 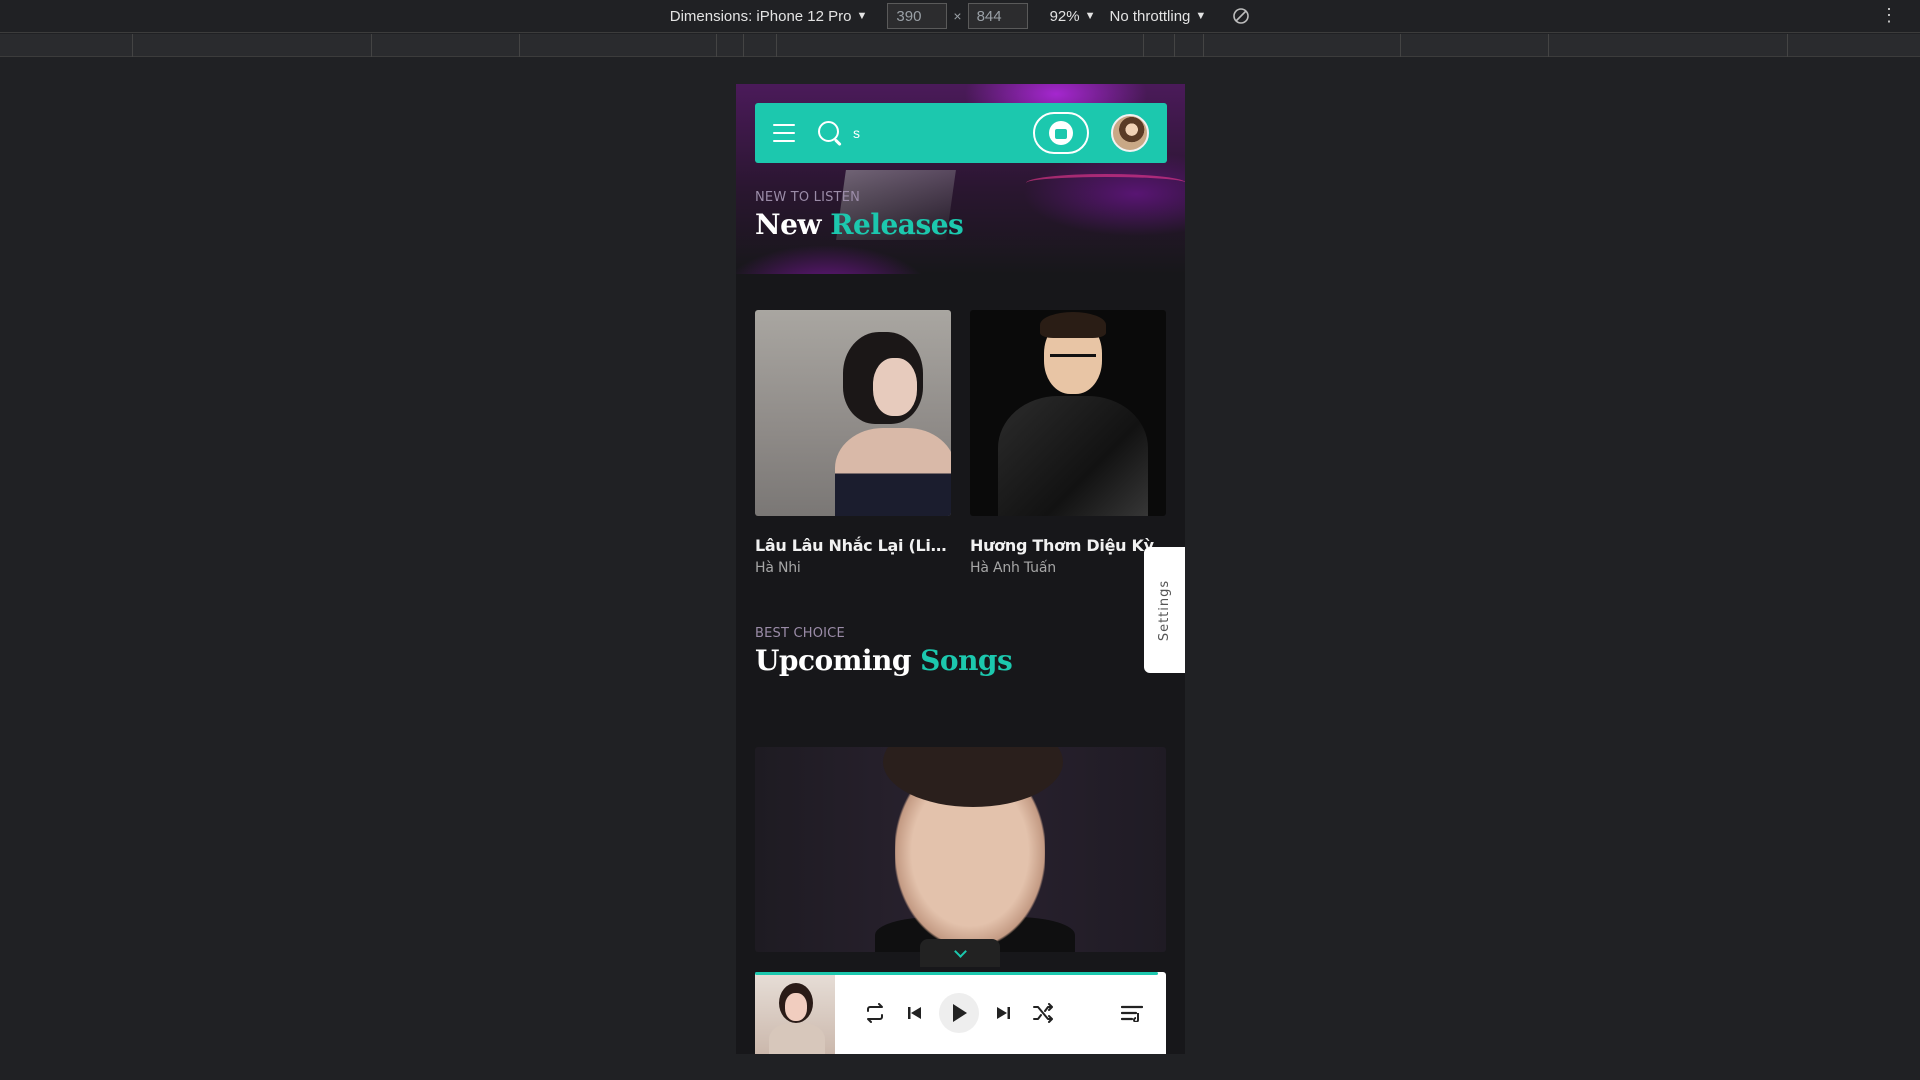 What do you see at coordinates (933, 133) in the screenshot?
I see `search-input` at bounding box center [933, 133].